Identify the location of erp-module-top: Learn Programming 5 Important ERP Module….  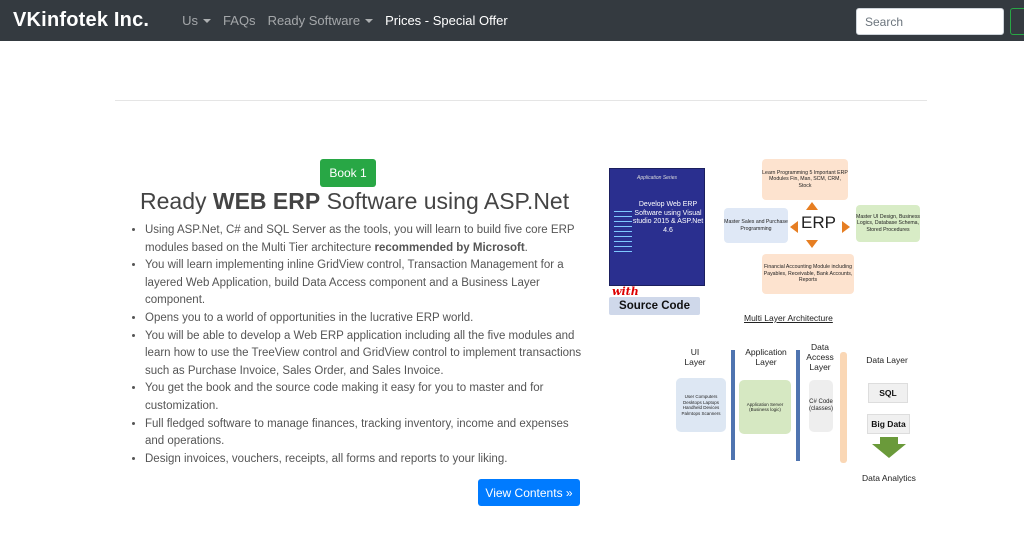
(805, 179).